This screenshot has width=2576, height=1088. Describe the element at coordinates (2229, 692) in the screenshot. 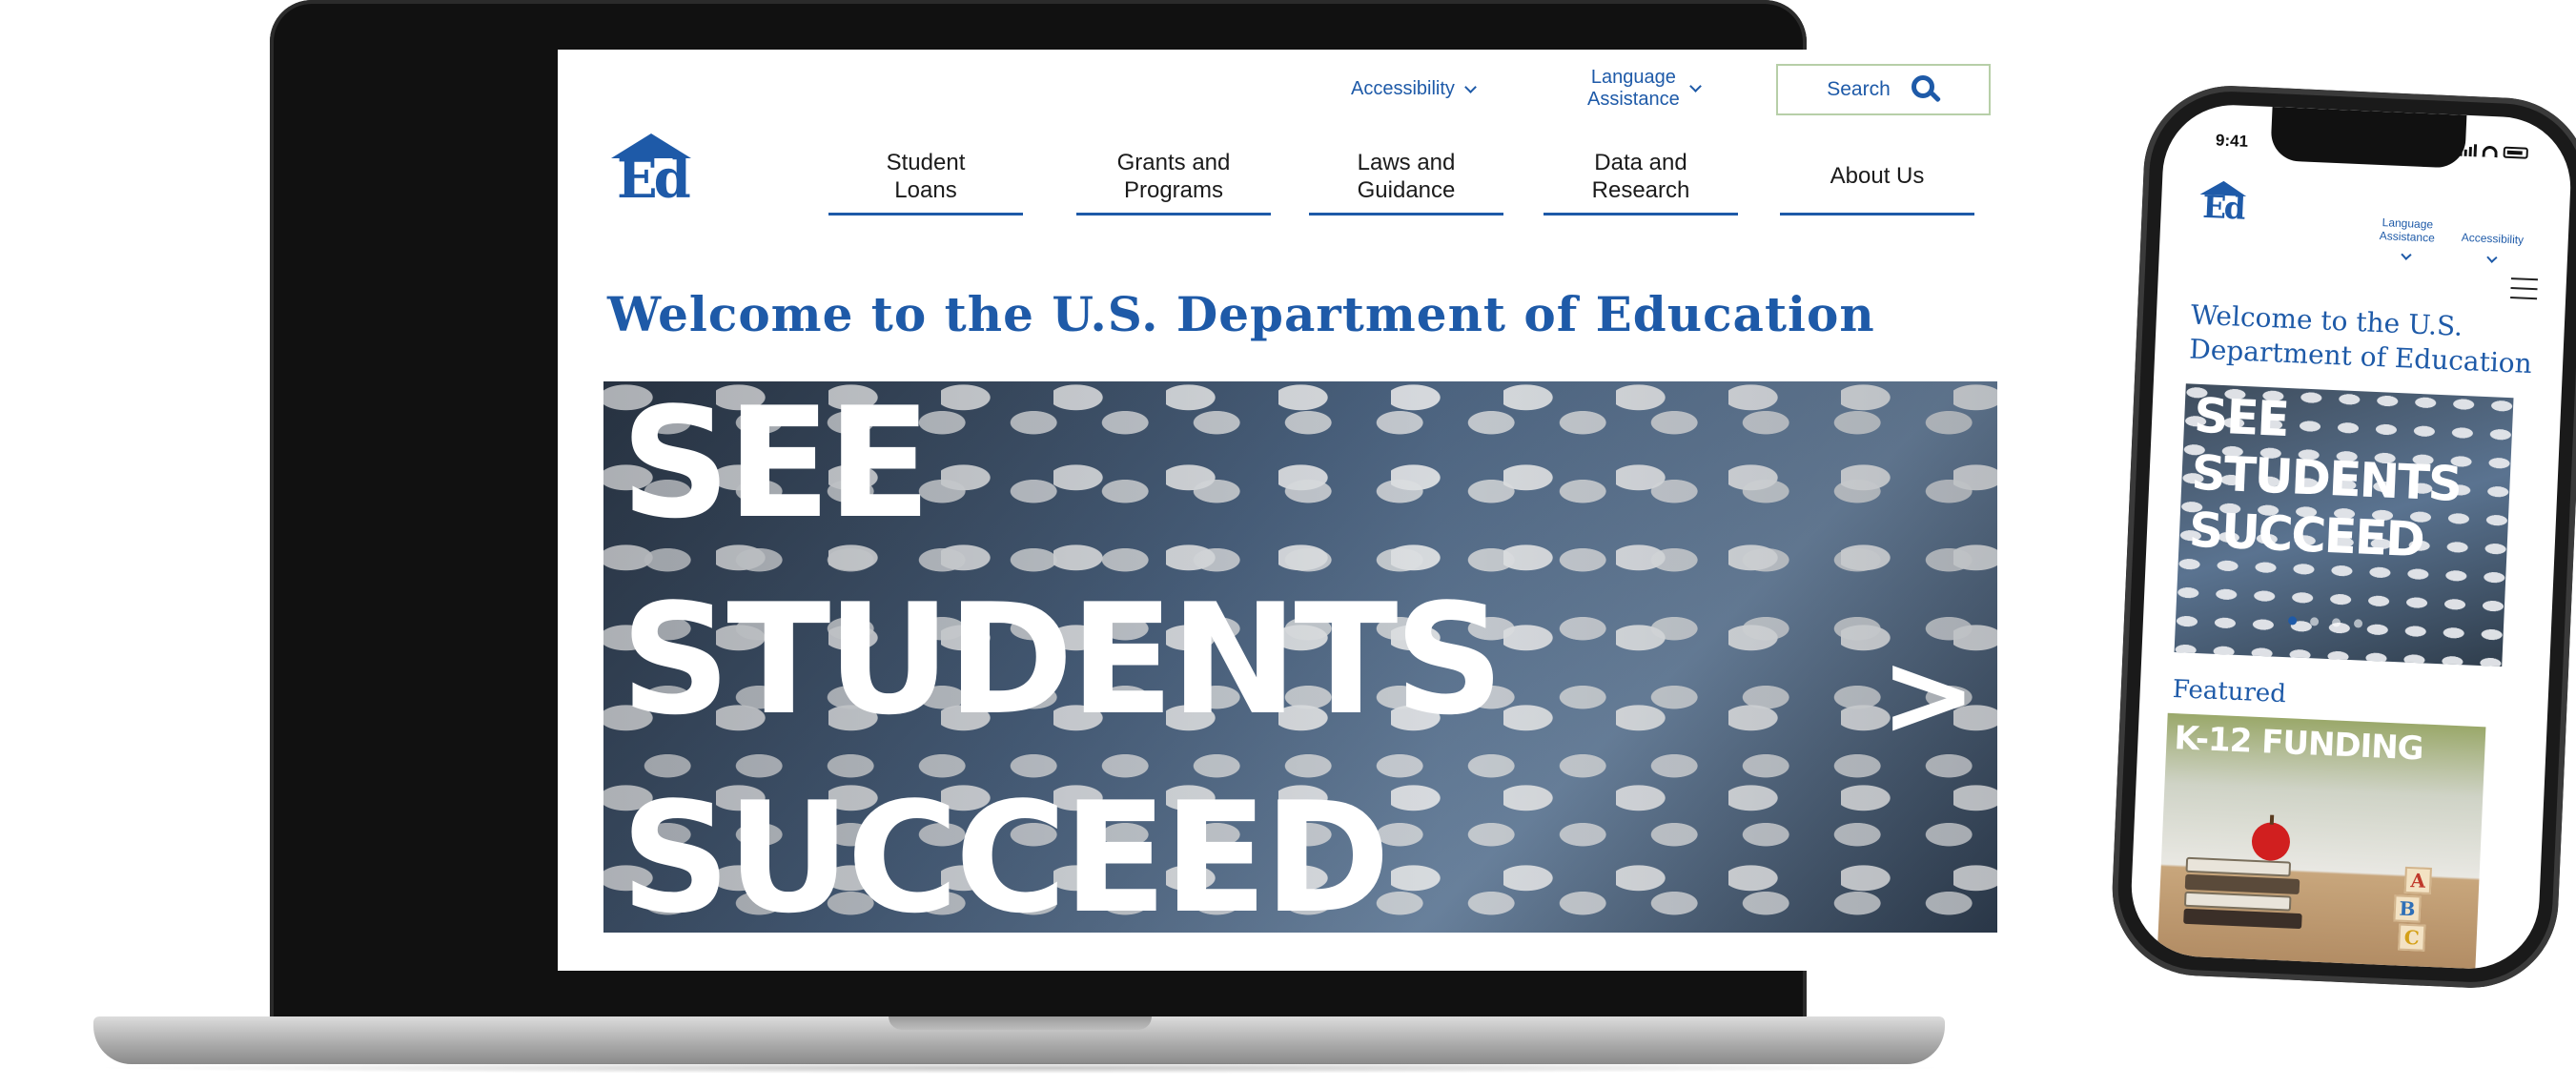

I see `featured-heading: Featured` at that location.